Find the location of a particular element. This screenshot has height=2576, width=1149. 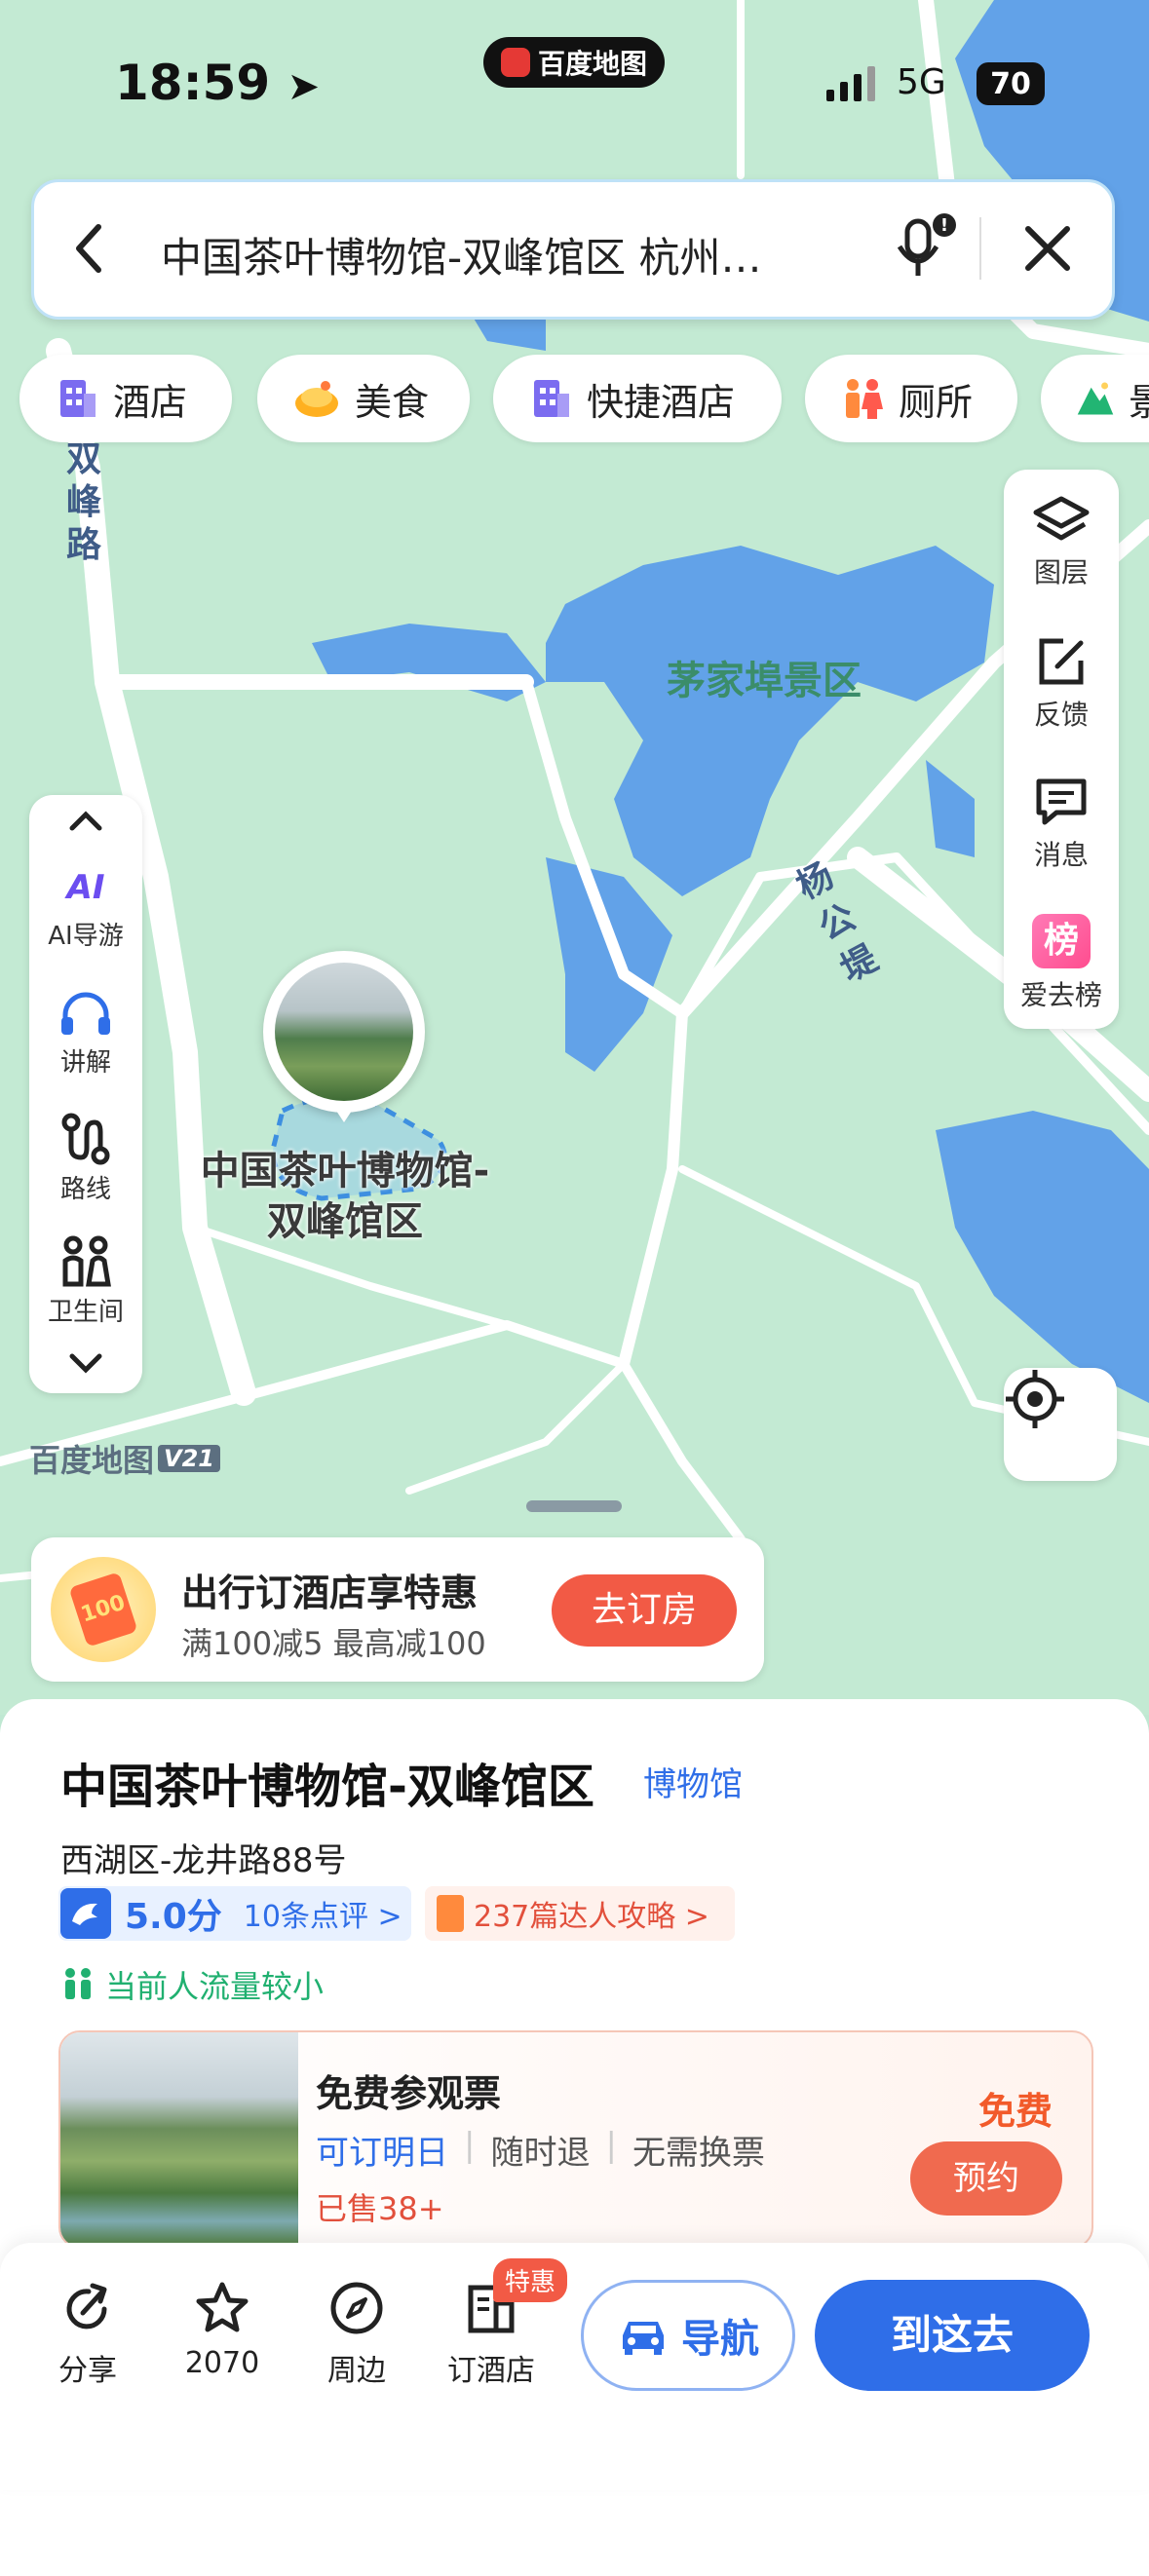

scenic-icon is located at coordinates (1095, 398).